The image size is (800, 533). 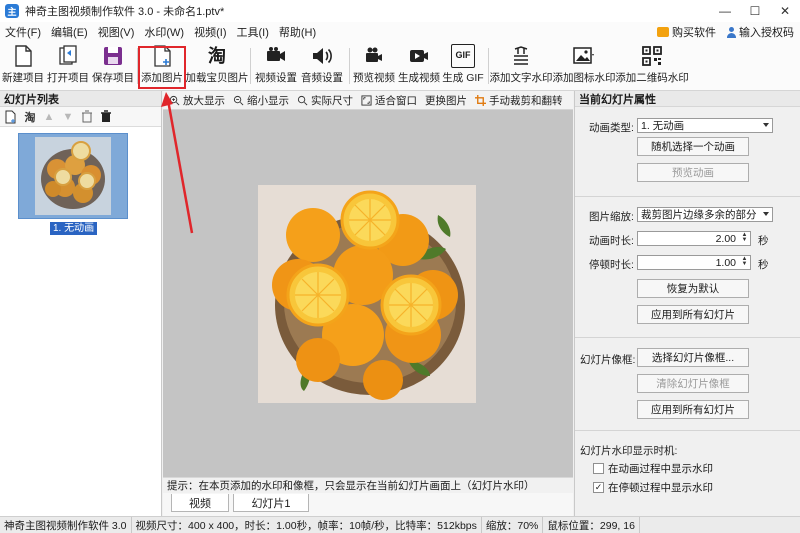 I want to click on watermark-time-label: 幻灯片水印显示时机:, so click(x=629, y=451).